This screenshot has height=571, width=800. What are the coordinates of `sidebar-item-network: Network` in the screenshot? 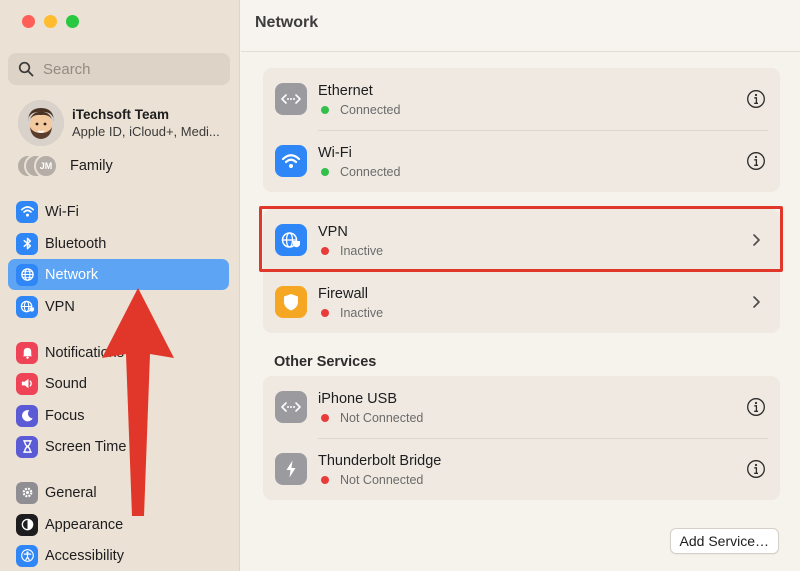 It's located at (118, 274).